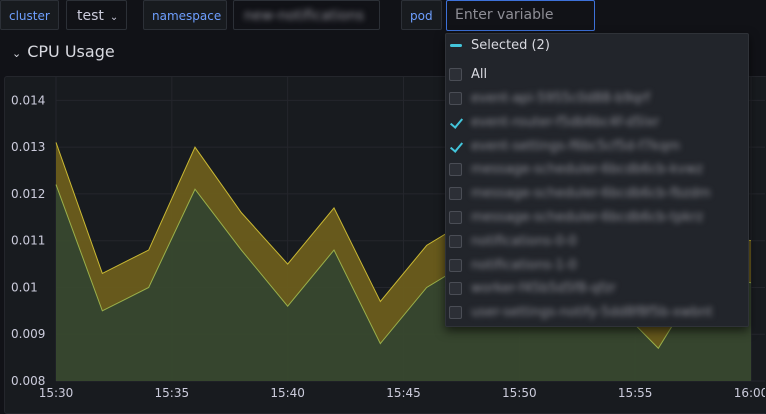 This screenshot has height=414, width=766. What do you see at coordinates (543, 289) in the screenshot?
I see `pod-option-label: worker-f45b5d5f8-qfzr` at bounding box center [543, 289].